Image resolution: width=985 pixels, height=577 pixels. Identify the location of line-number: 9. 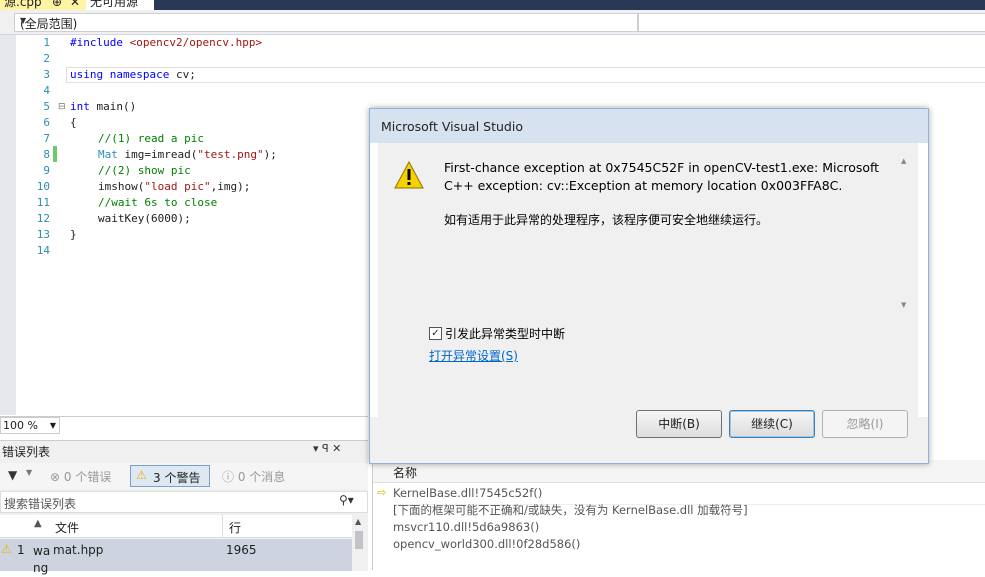
(46, 170).